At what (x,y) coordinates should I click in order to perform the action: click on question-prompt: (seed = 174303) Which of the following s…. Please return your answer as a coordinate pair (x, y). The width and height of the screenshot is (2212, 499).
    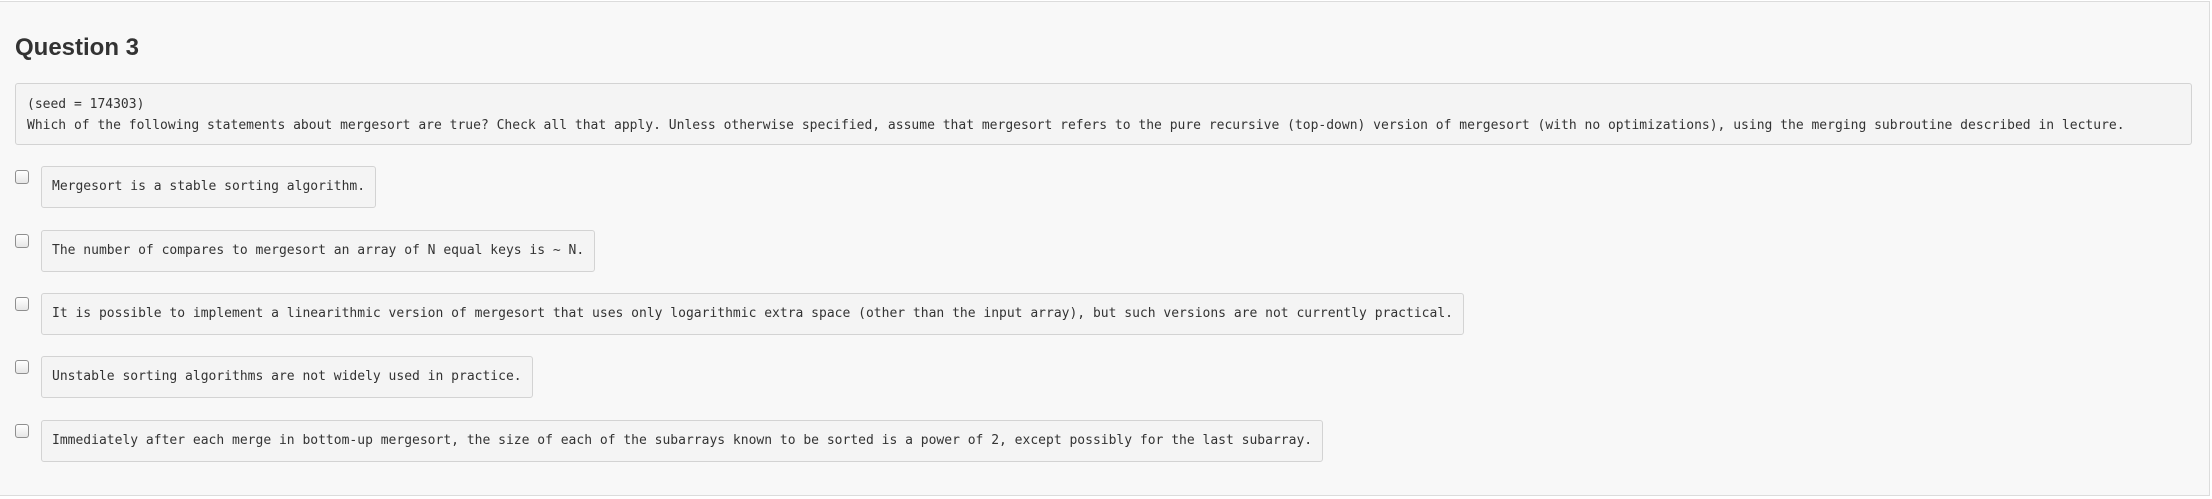
    Looking at the image, I should click on (1103, 114).